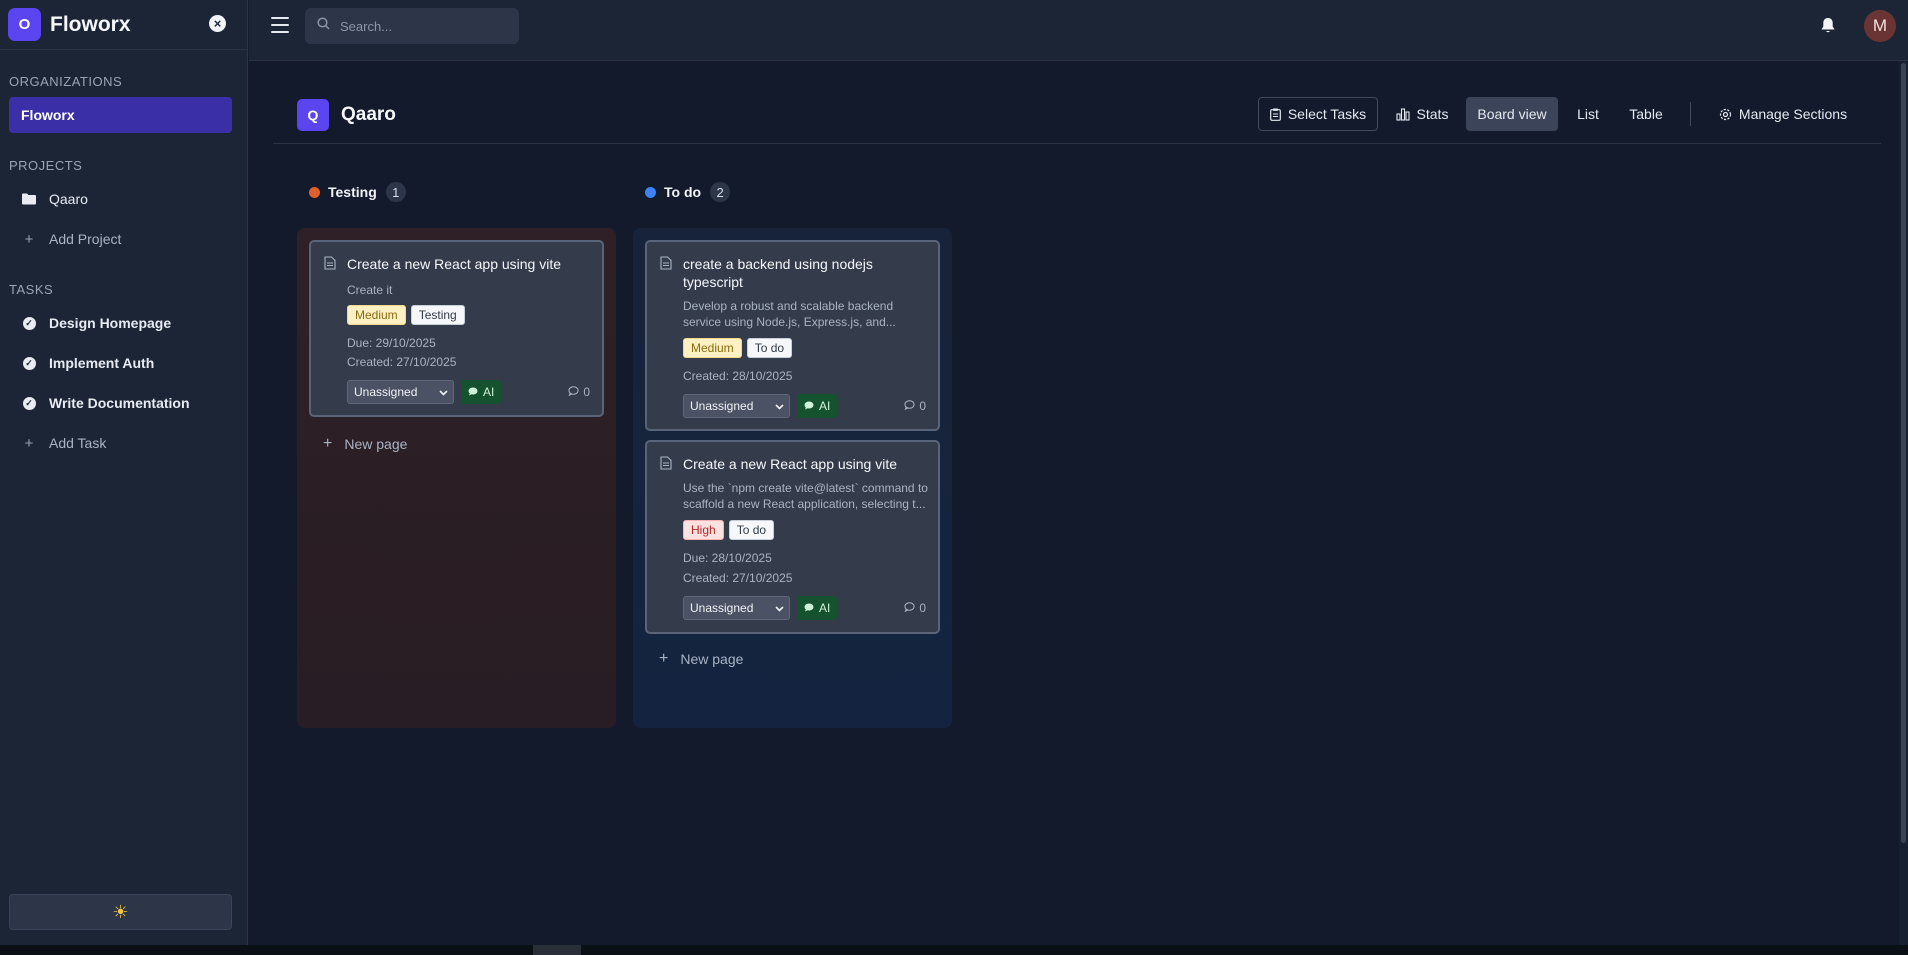 The image size is (1908, 955). Describe the element at coordinates (395, 192) in the screenshot. I see `column-count-badge: 1` at that location.